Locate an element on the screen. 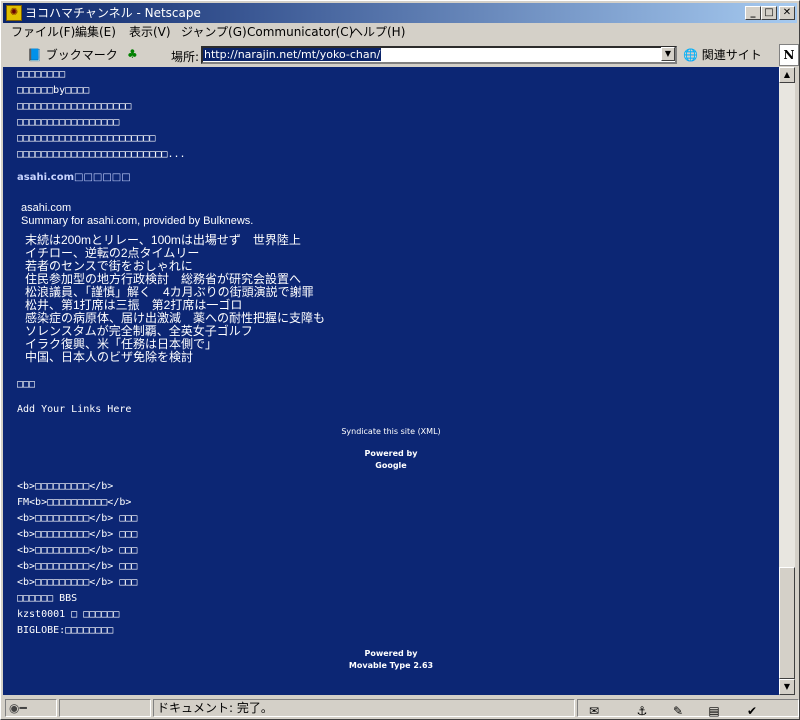 Image resolution: width=800 pixels, height=720 pixels. scroll-up-button: ▲ is located at coordinates (787, 75).